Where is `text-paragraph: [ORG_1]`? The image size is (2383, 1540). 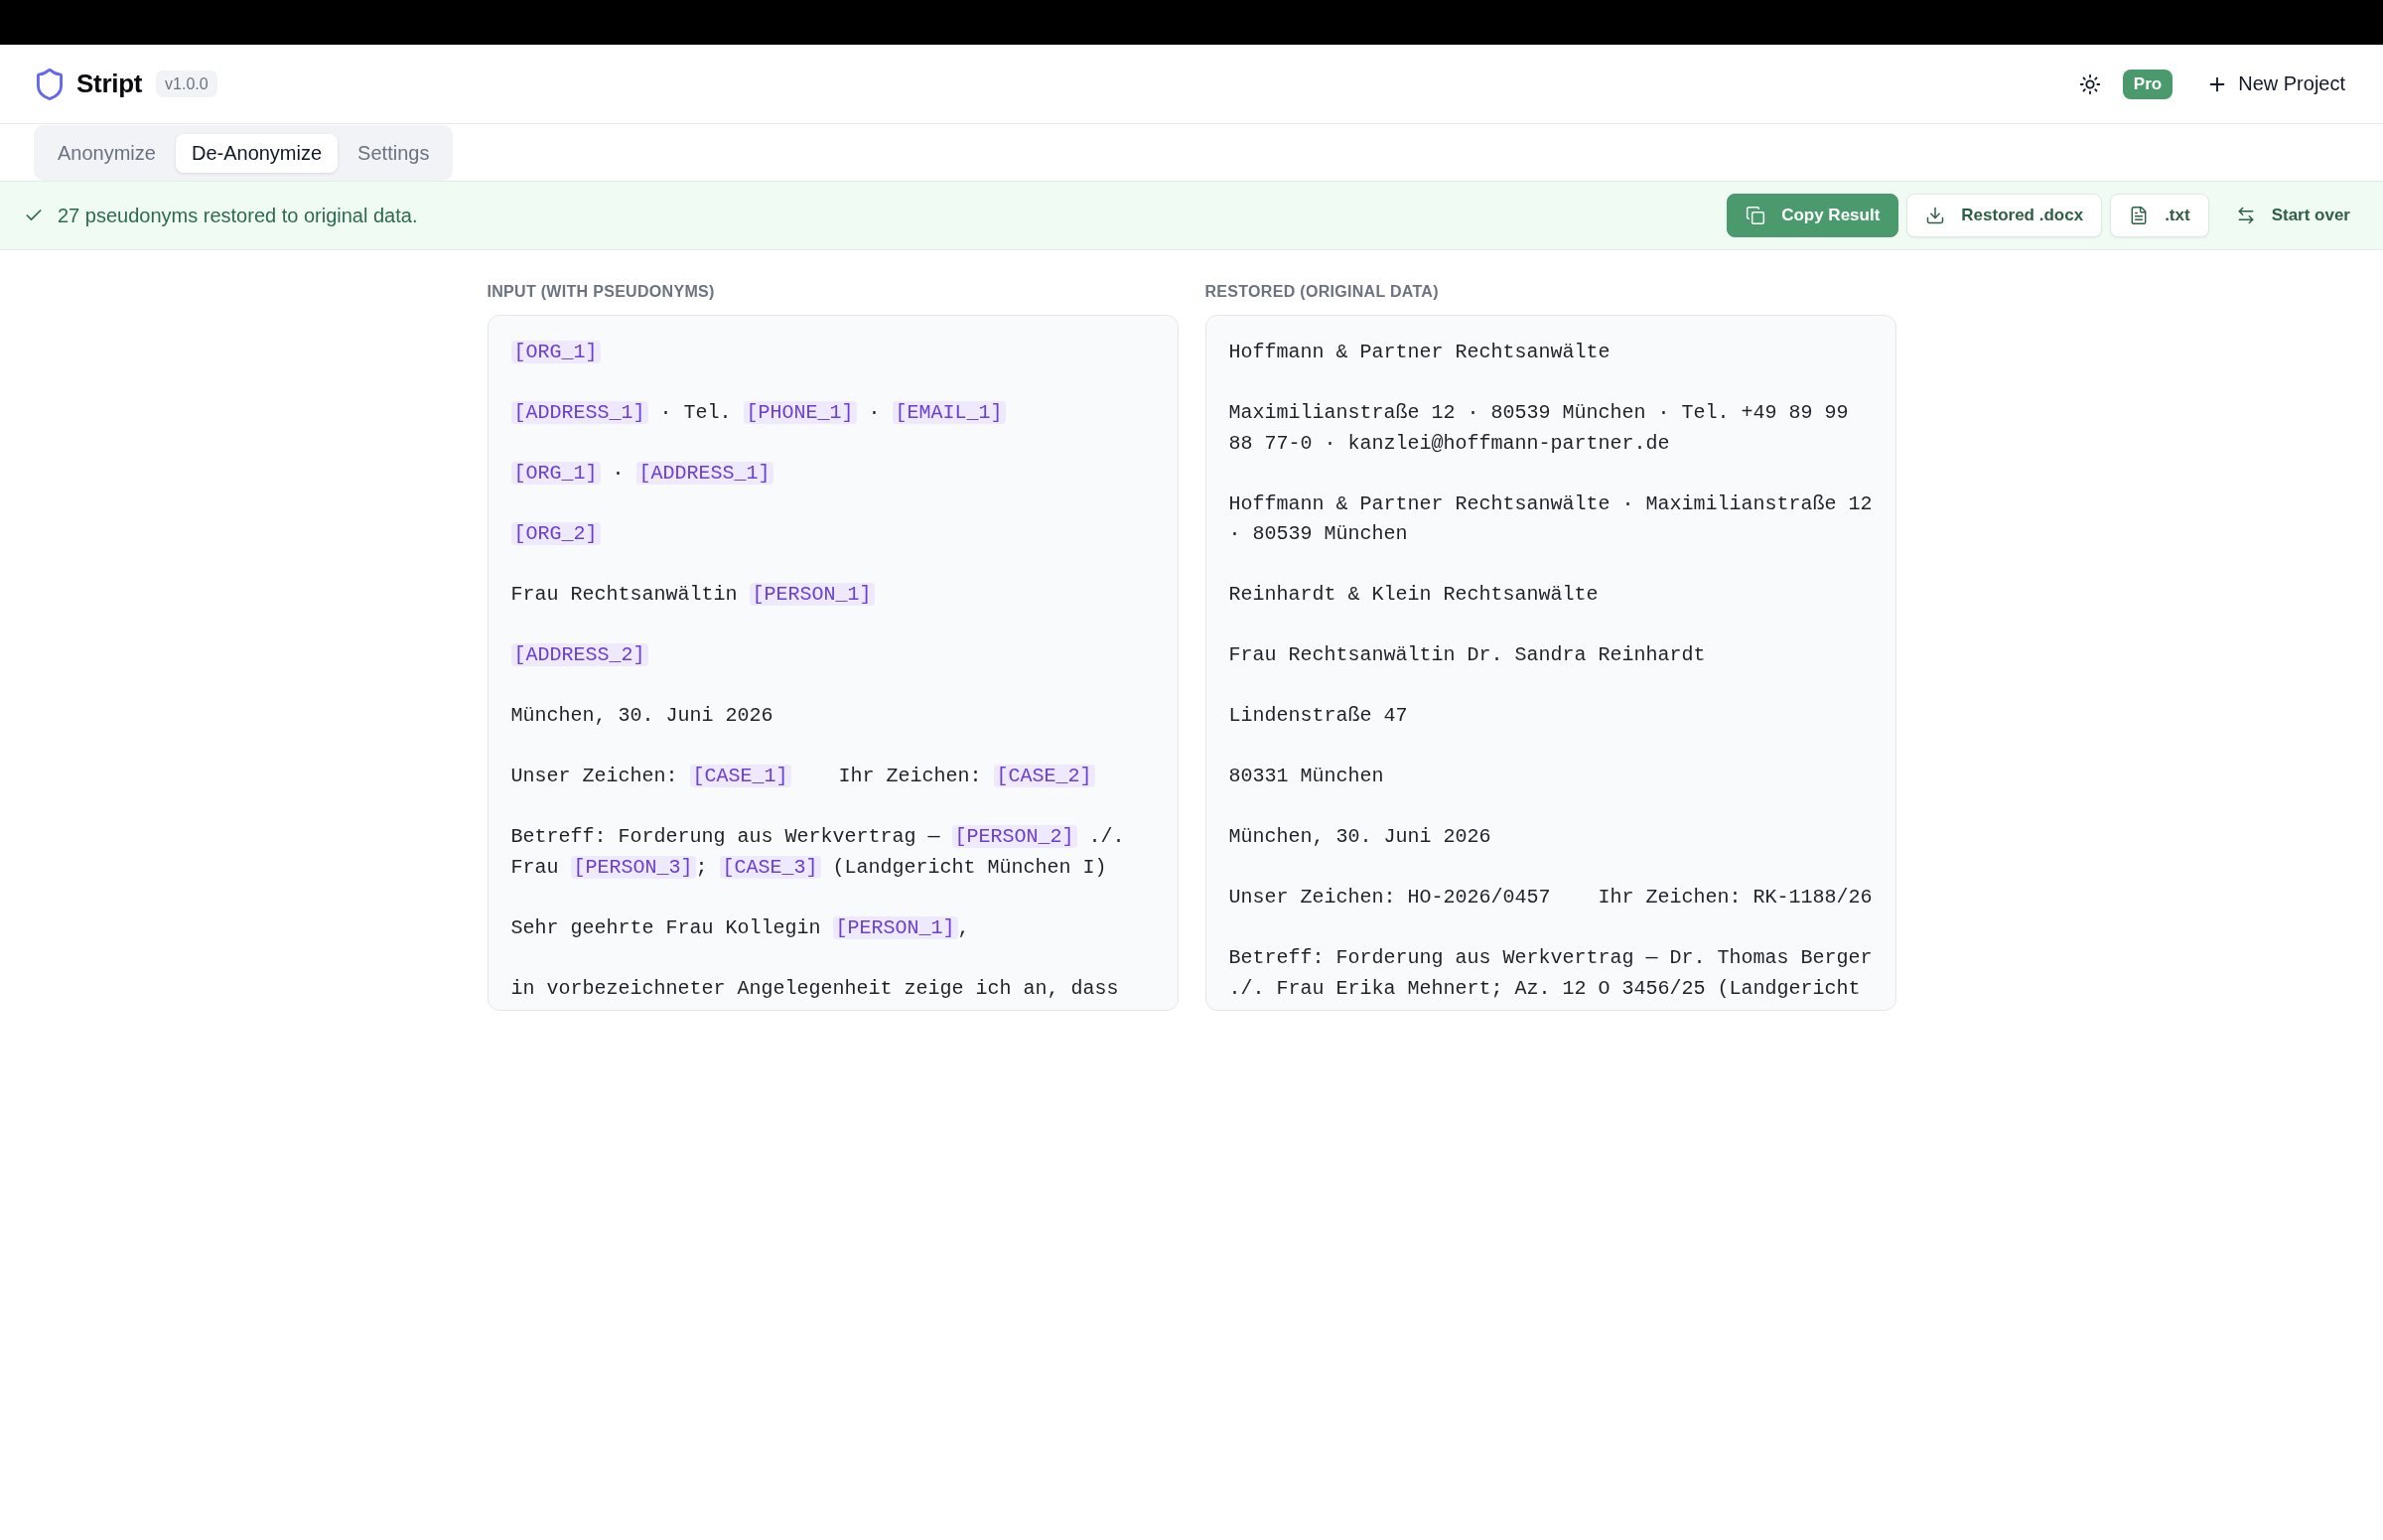
text-paragraph: [ORG_1] is located at coordinates (833, 353).